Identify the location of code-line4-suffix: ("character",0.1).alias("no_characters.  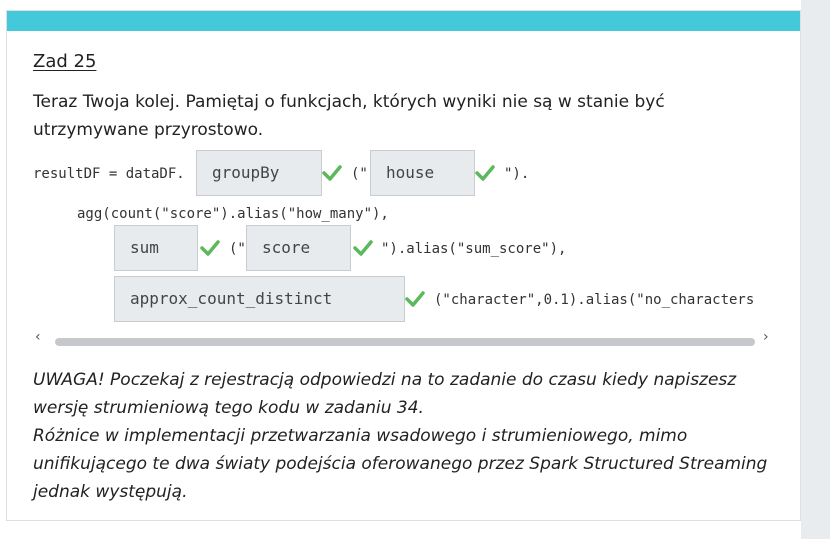
(594, 300).